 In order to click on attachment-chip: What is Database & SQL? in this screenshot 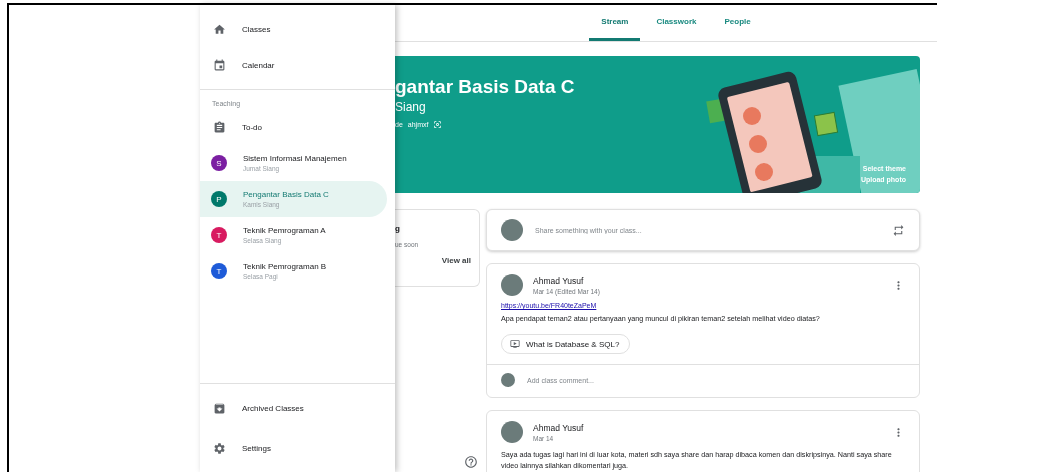, I will do `click(566, 344)`.